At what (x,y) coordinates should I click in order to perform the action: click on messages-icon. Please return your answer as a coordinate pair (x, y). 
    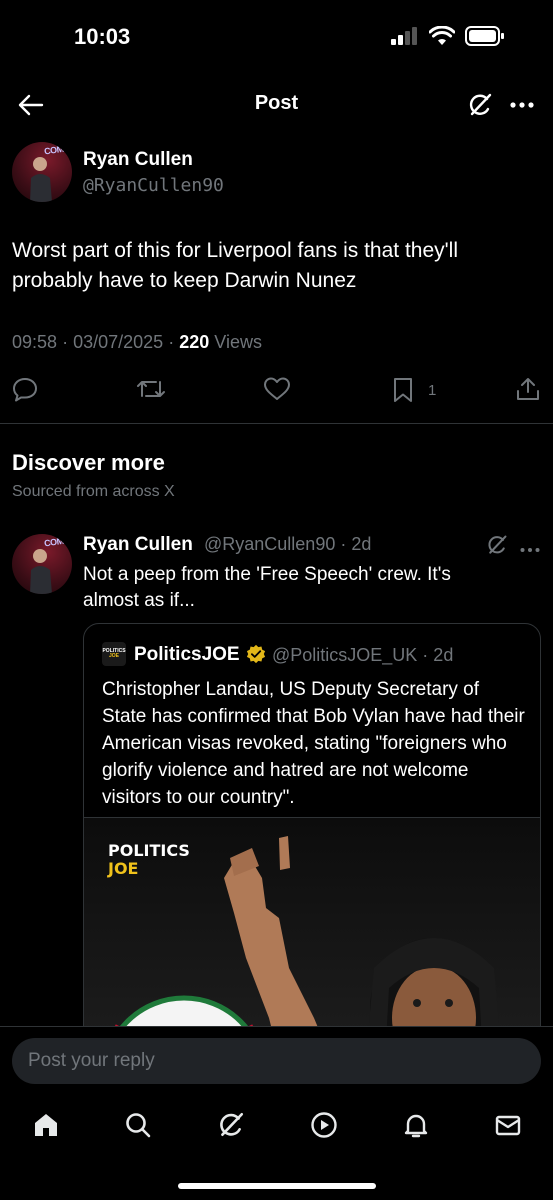
    Looking at the image, I should click on (508, 1125).